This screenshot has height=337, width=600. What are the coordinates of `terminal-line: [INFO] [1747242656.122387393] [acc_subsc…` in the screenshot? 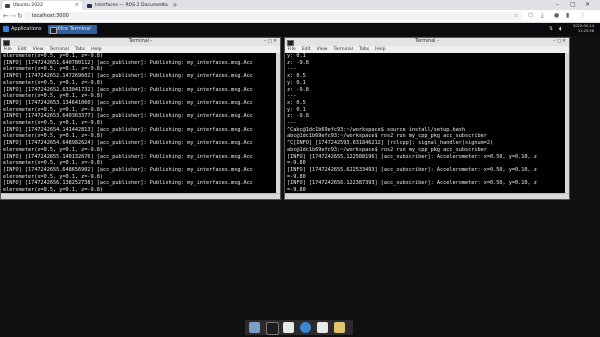 It's located at (412, 183).